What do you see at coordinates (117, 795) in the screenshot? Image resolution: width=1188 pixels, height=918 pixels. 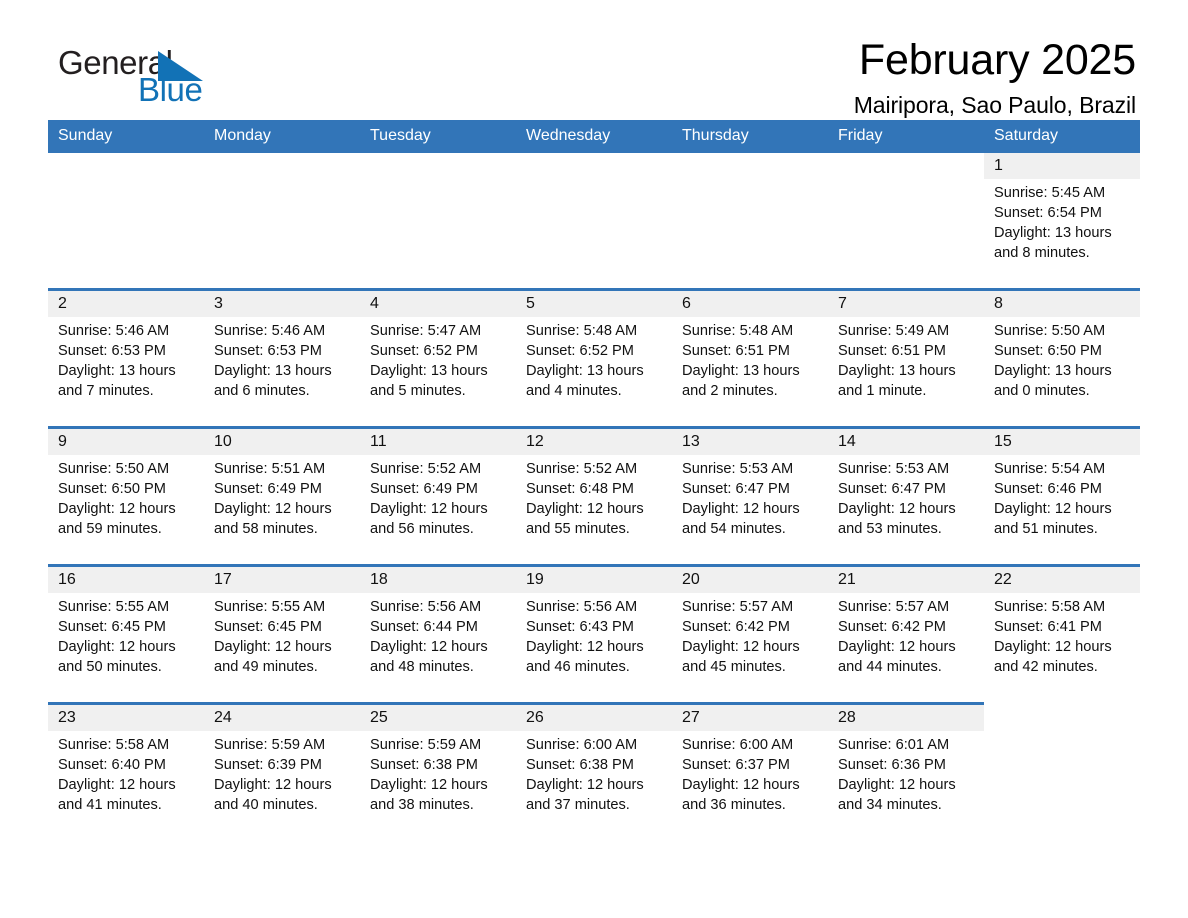 I see `daylight-text: Daylight: 12 hours and 41 minutes.` at bounding box center [117, 795].